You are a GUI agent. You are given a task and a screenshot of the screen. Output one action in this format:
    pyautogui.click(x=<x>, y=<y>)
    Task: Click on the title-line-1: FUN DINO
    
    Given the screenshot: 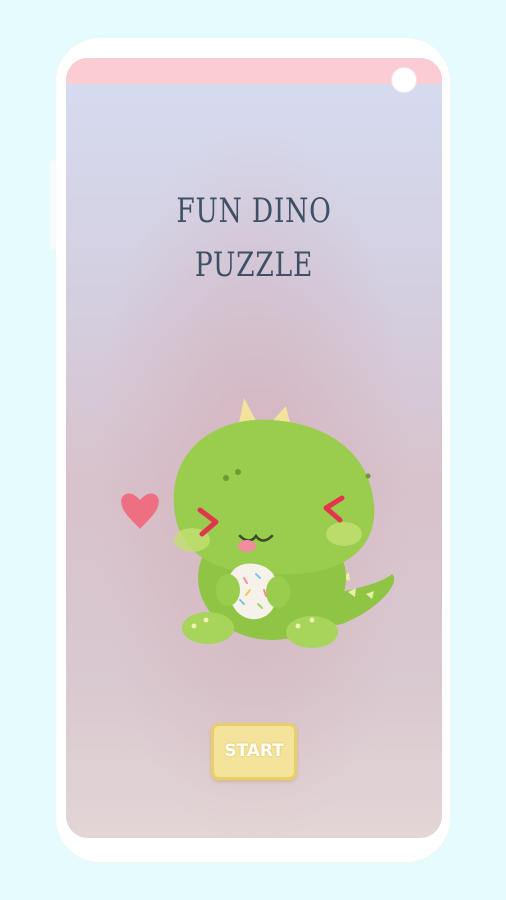 What is the action you would take?
    pyautogui.click(x=254, y=211)
    